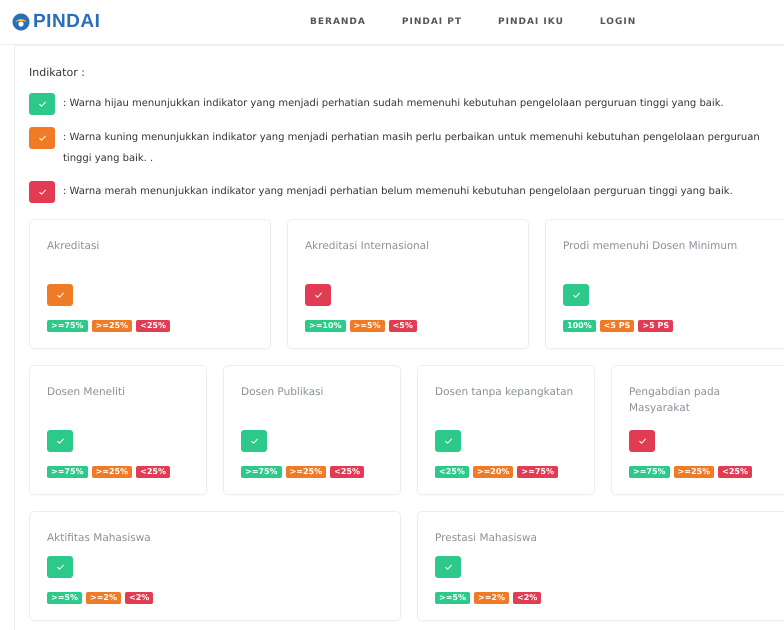 The width and height of the screenshot is (784, 630). Describe the element at coordinates (486, 538) in the screenshot. I see `card-title: Prestasi Mahasiswa` at that location.